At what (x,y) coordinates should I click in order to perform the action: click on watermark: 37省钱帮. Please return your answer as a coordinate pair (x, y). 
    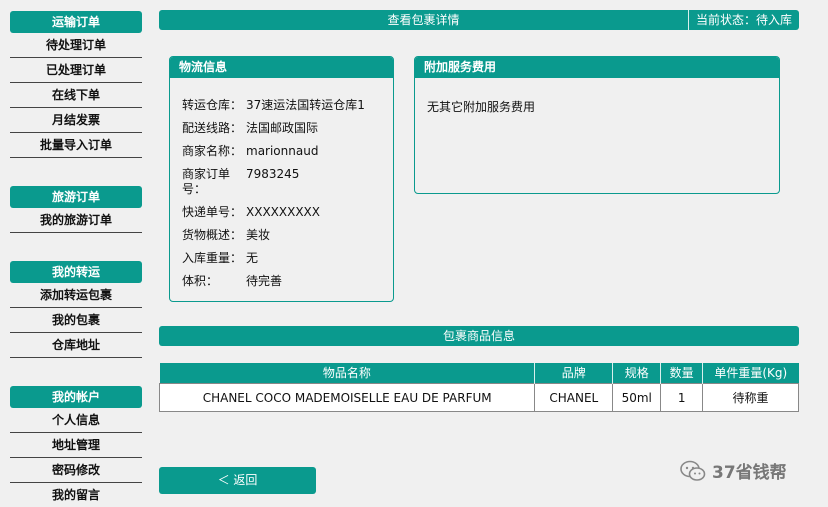
    Looking at the image, I should click on (733, 470).